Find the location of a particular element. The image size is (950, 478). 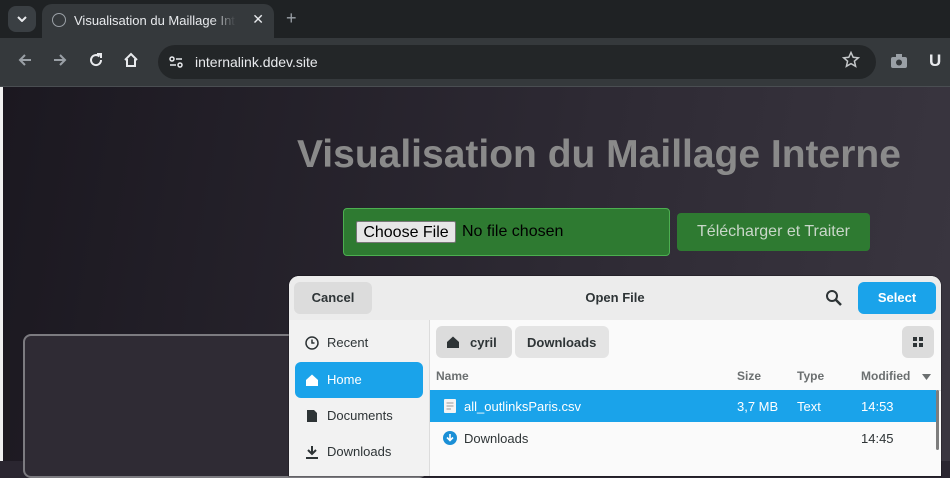

file-name: all_outlinksParis.csv is located at coordinates (523, 406).